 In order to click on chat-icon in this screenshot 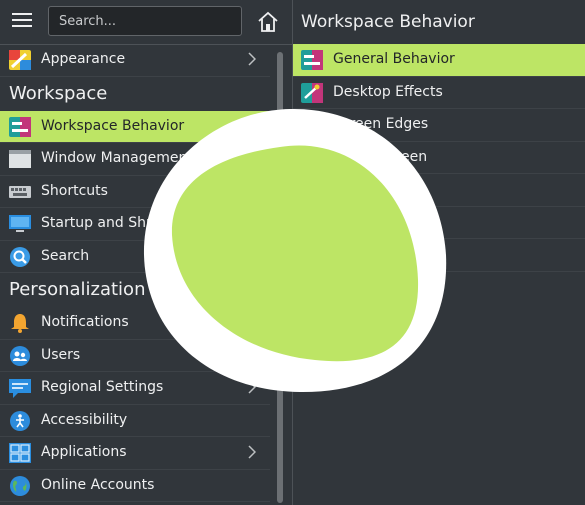, I will do `click(20, 388)`.